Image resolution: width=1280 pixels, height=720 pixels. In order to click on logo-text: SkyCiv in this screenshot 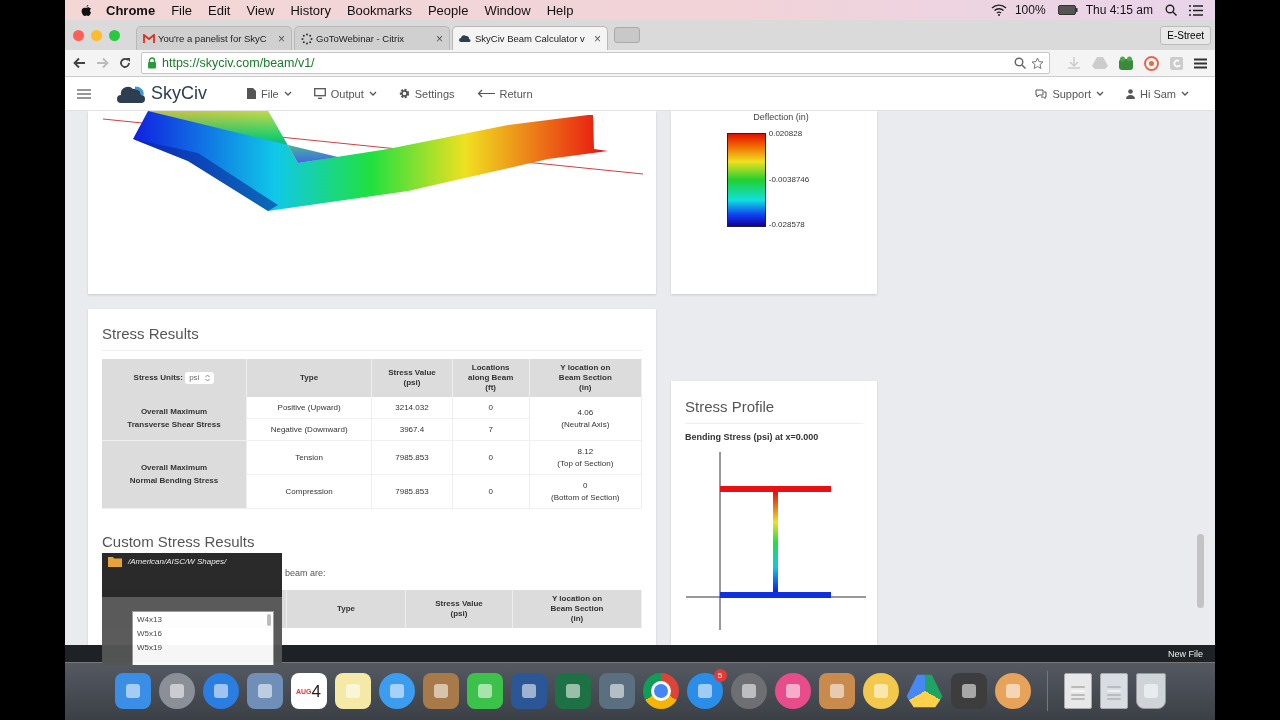, I will do `click(179, 93)`.